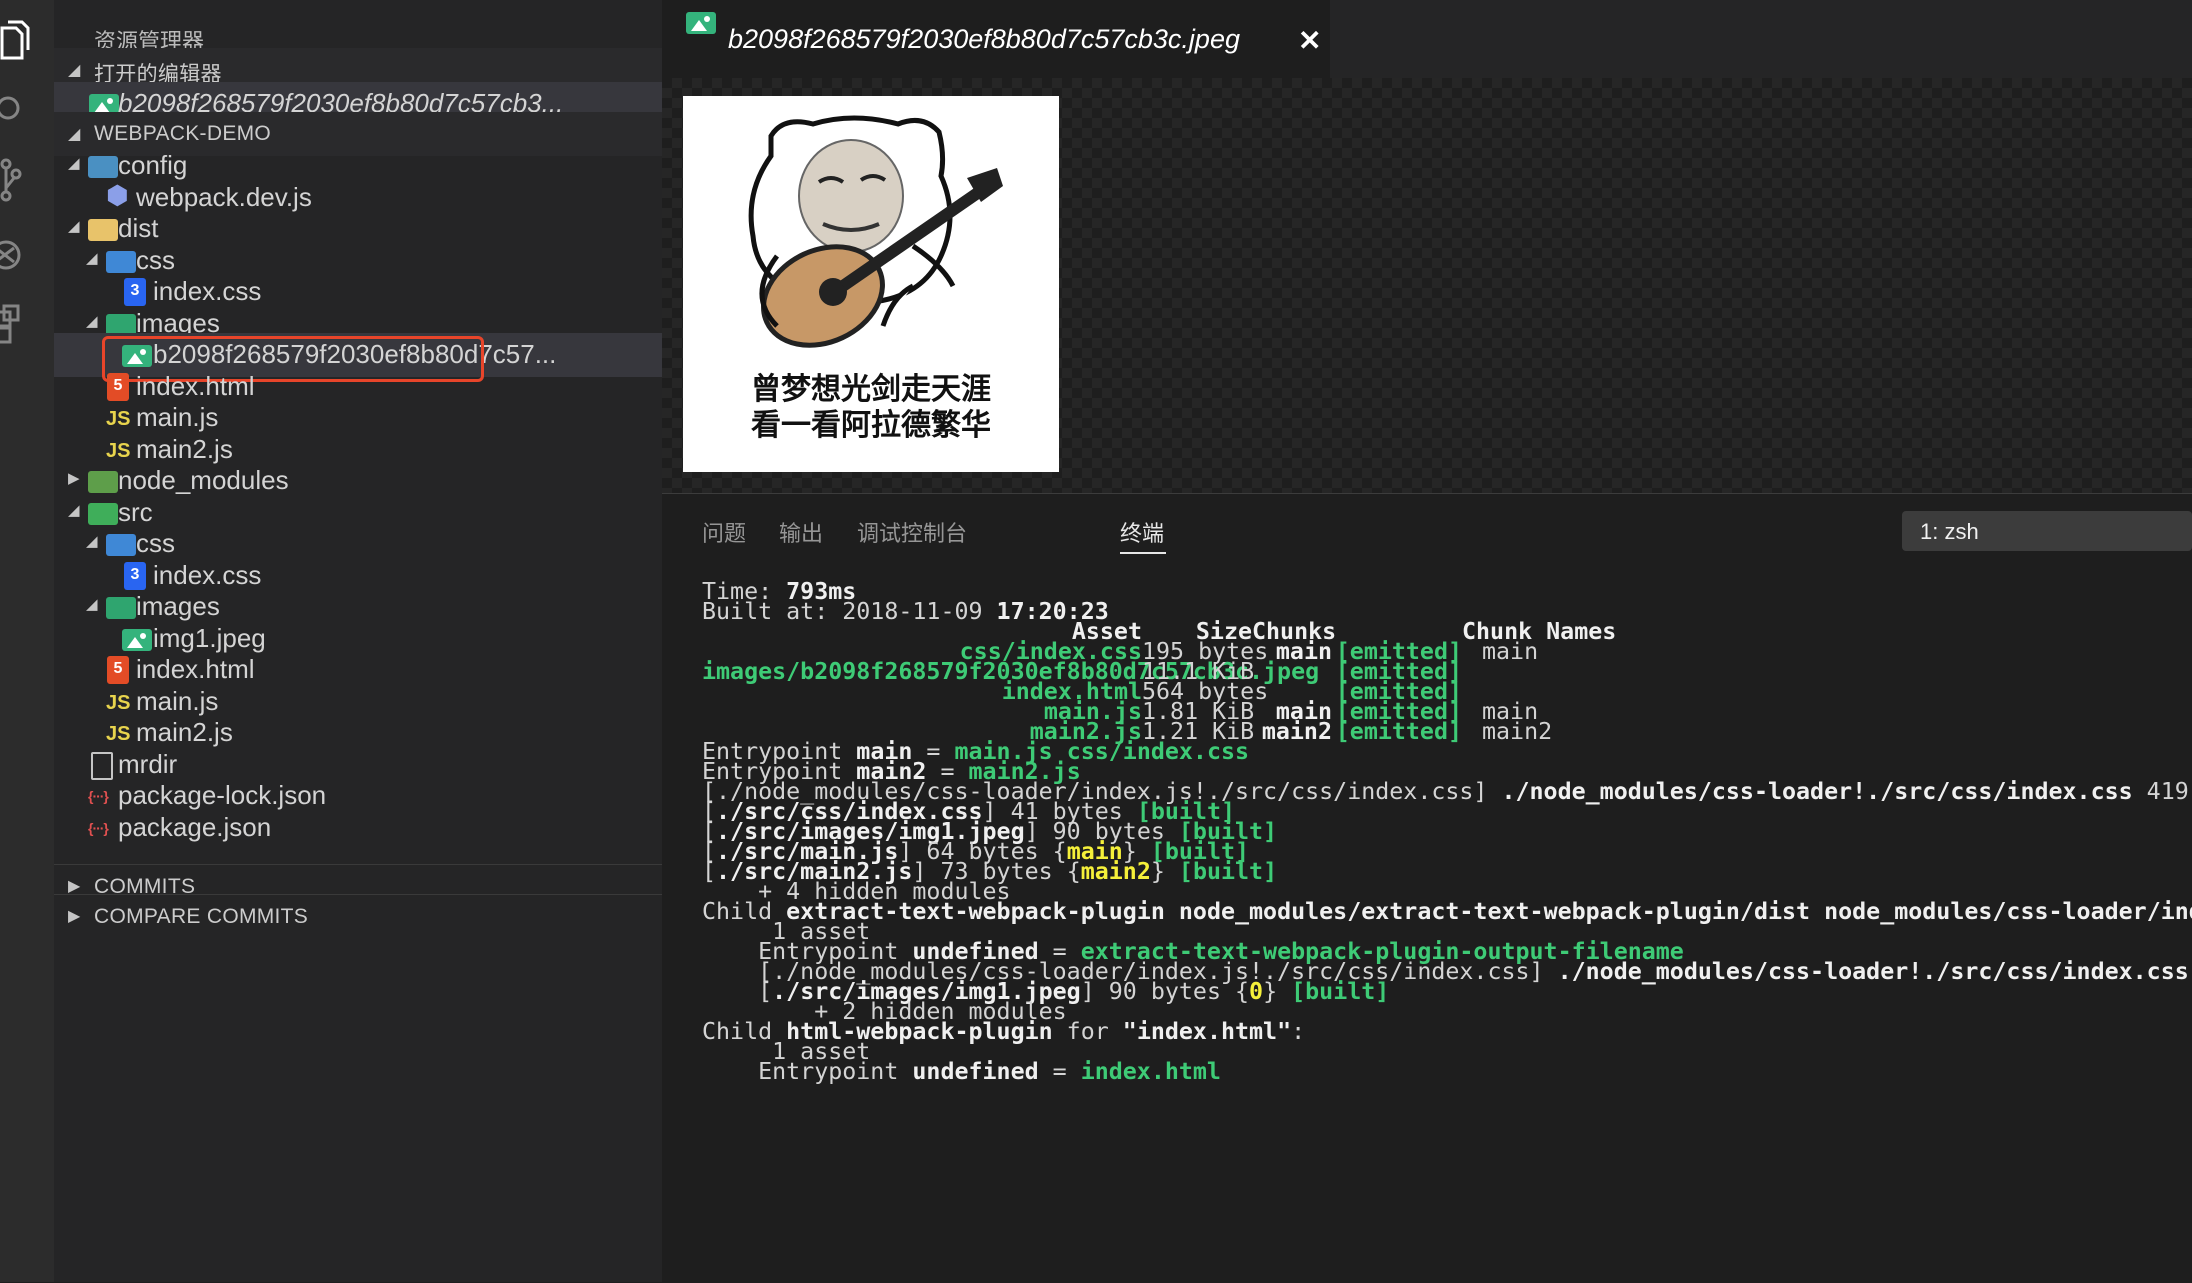  I want to click on asset-names: main, so click(1510, 651).